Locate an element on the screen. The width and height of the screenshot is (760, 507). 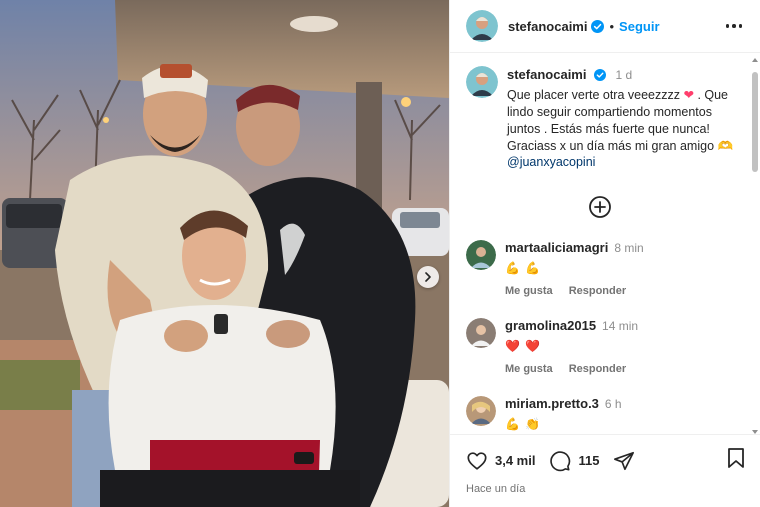
comment-username: martaaliciamagri is located at coordinates (556, 247).